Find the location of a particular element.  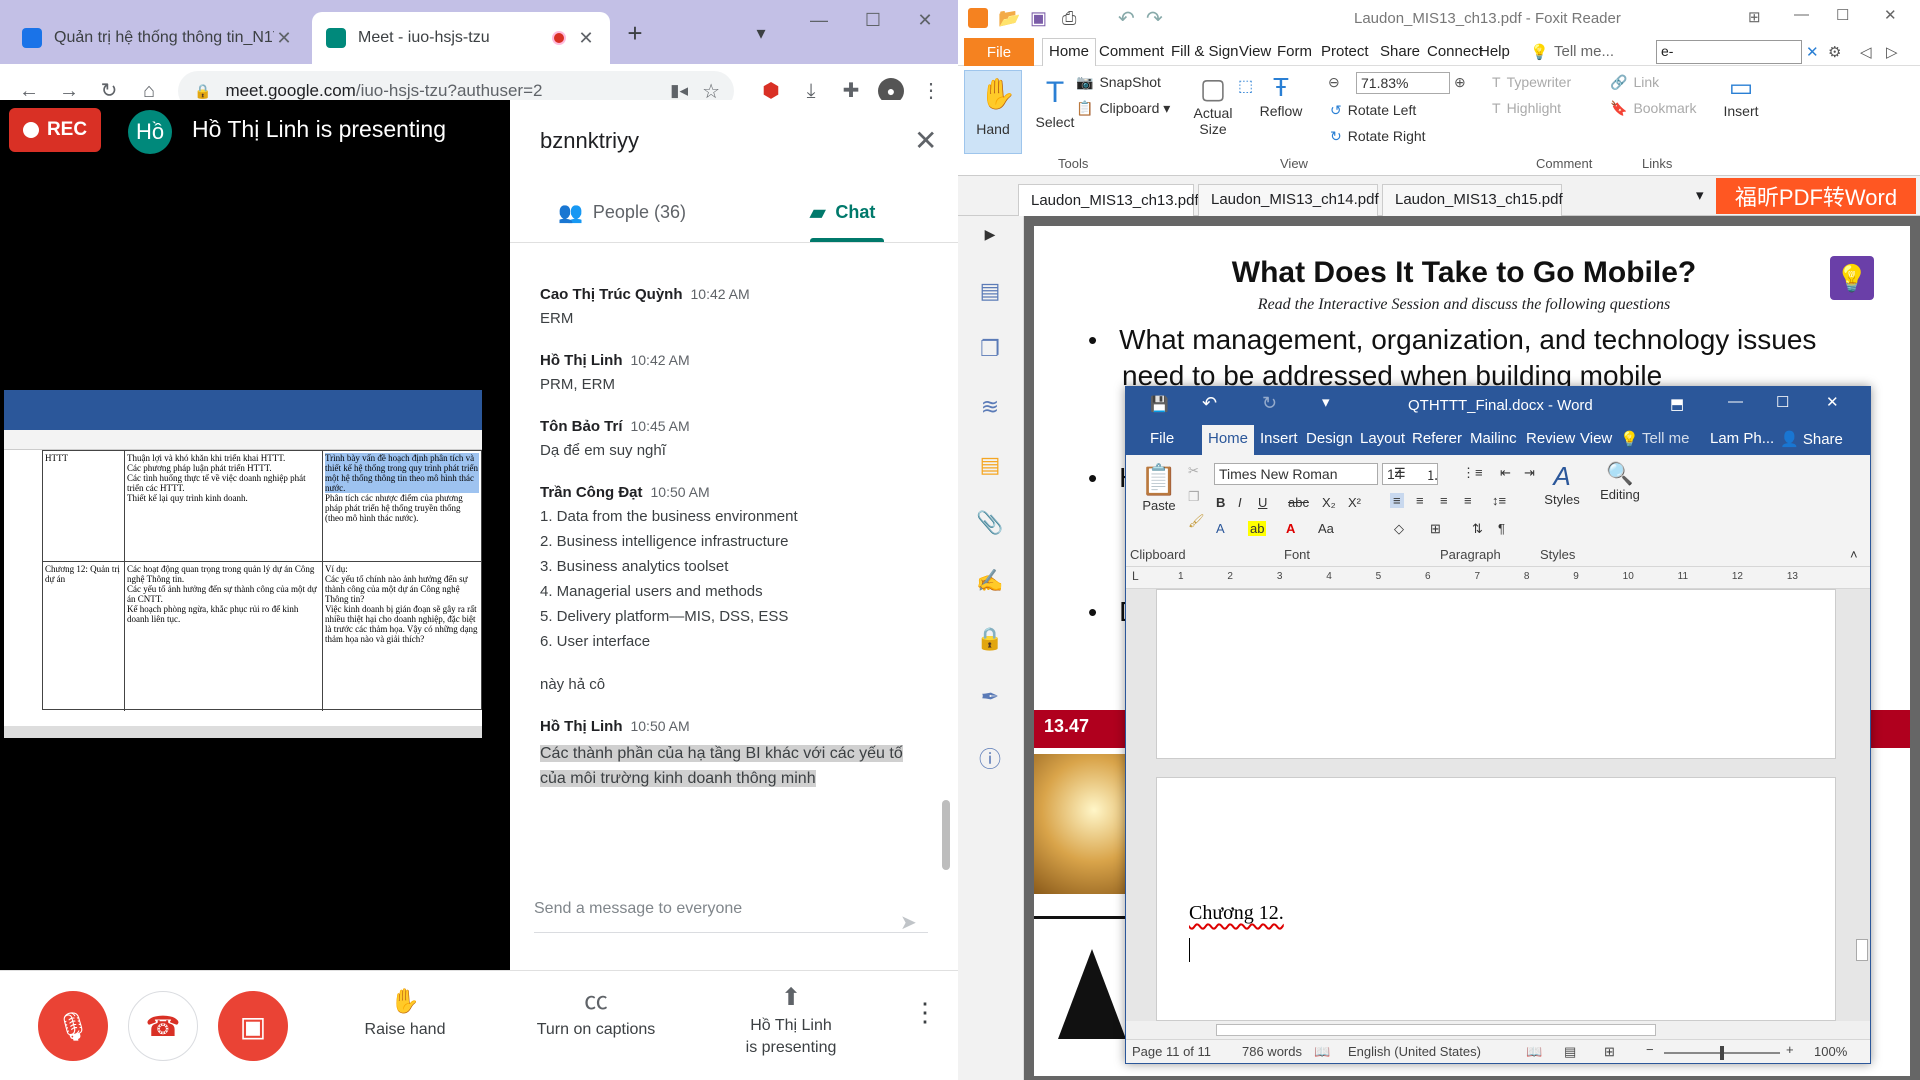

layout-icon: ⊞ is located at coordinates (1754, 17).